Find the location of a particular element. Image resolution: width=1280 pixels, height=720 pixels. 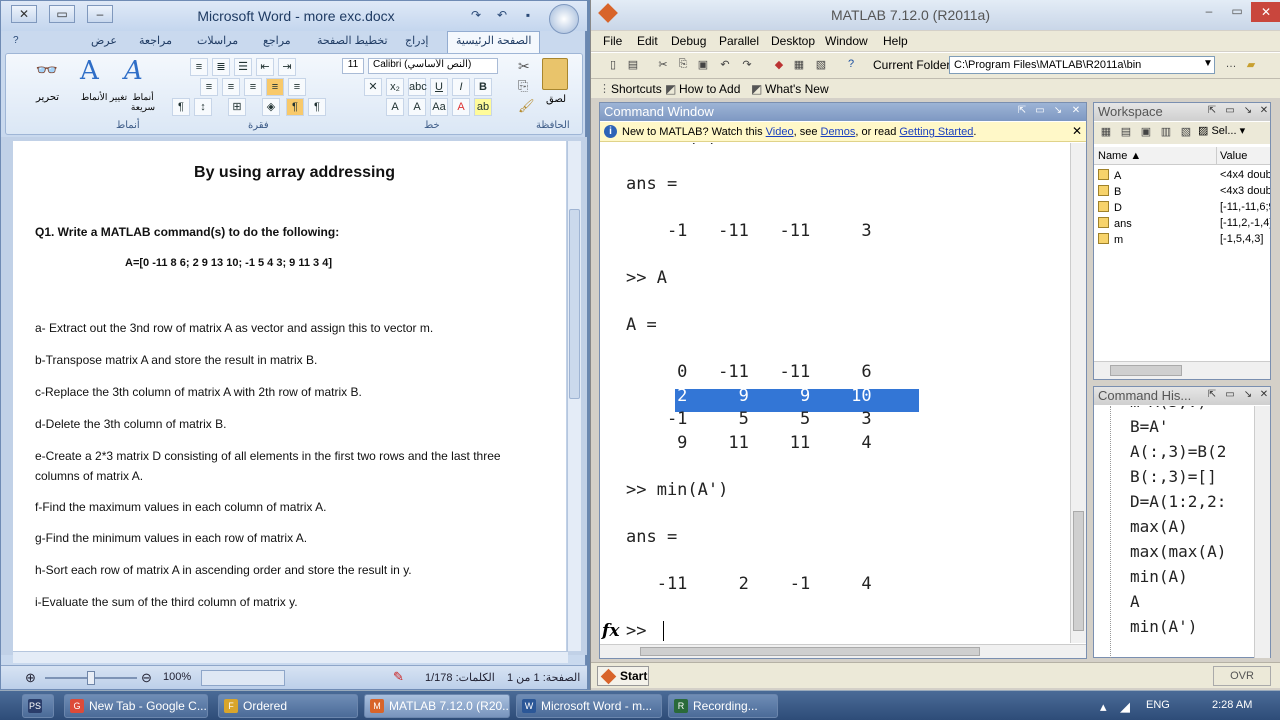

menu-help: Help is located at coordinates (895, 41).